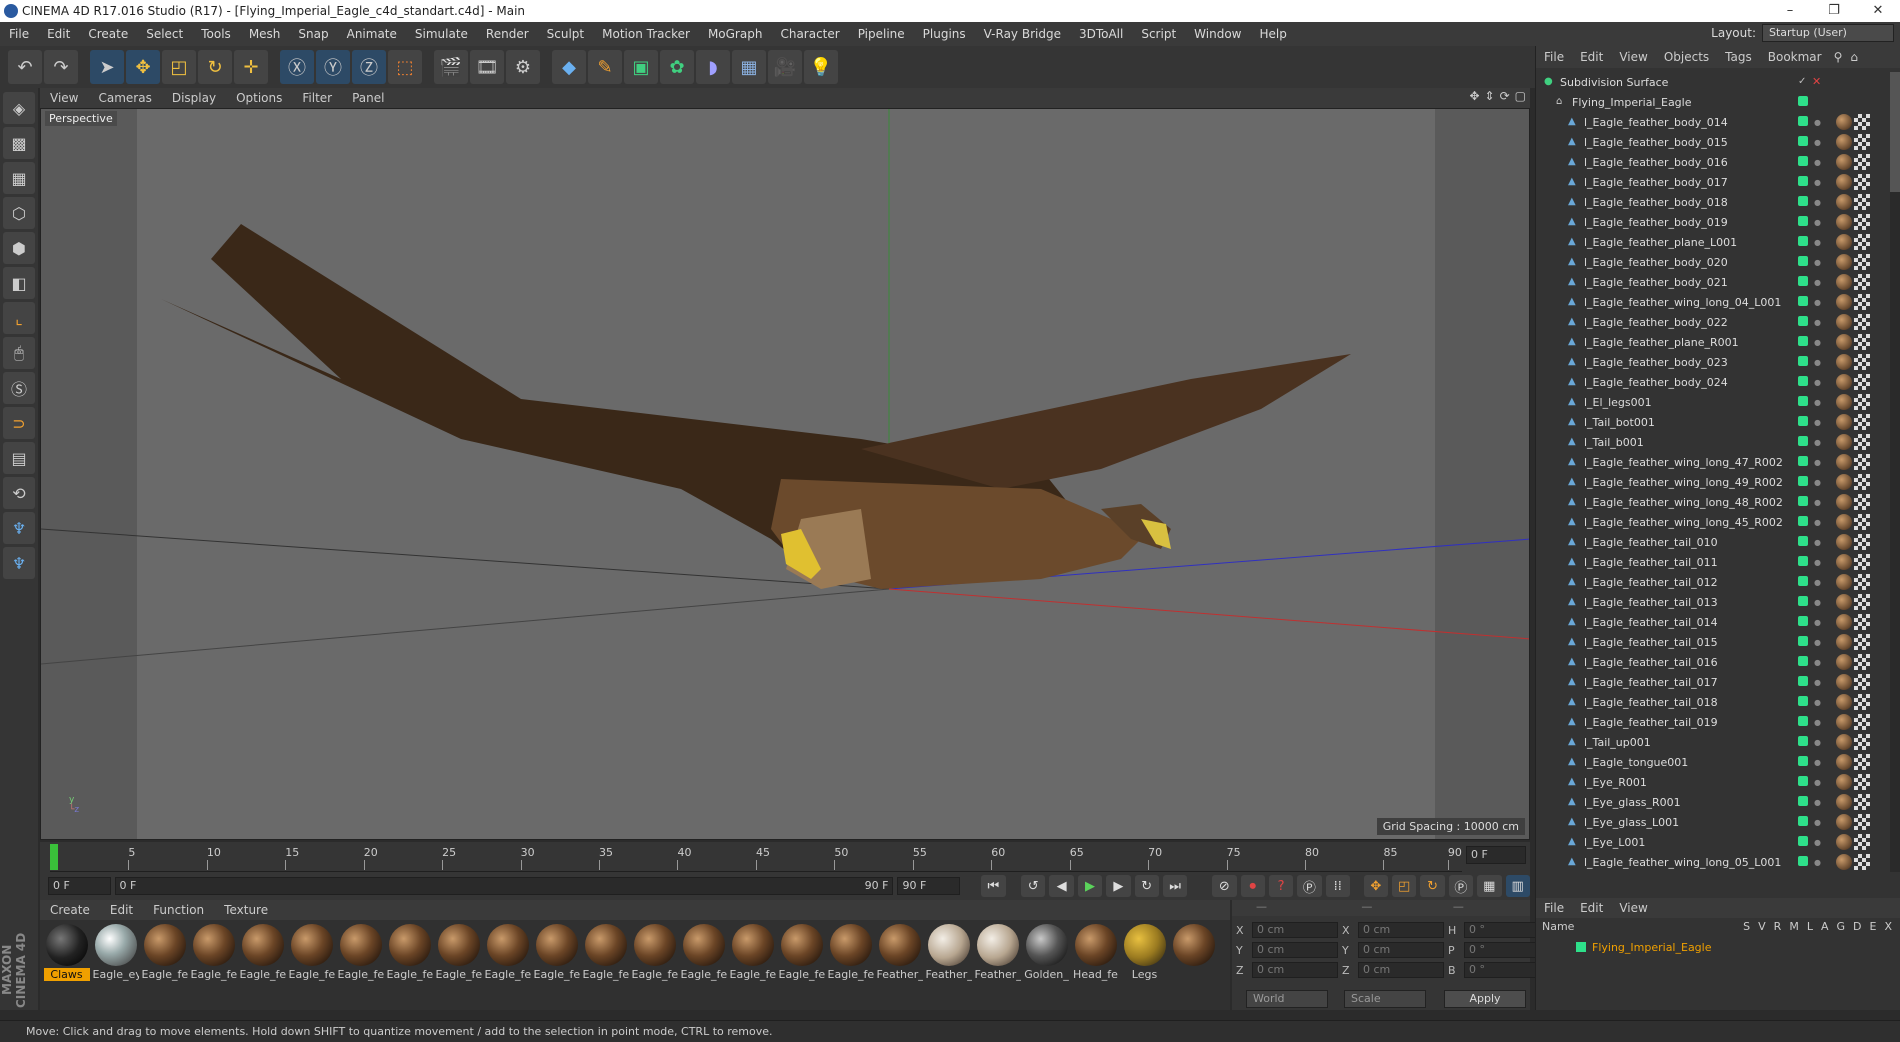 This screenshot has height=1042, width=1900. I want to click on pen-icon: ✎, so click(605, 67).